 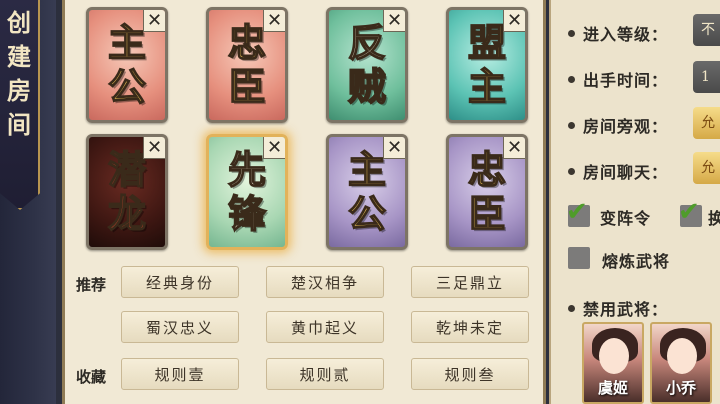 What do you see at coordinates (247, 214) in the screenshot?
I see `card-char: 锋` at bounding box center [247, 214].